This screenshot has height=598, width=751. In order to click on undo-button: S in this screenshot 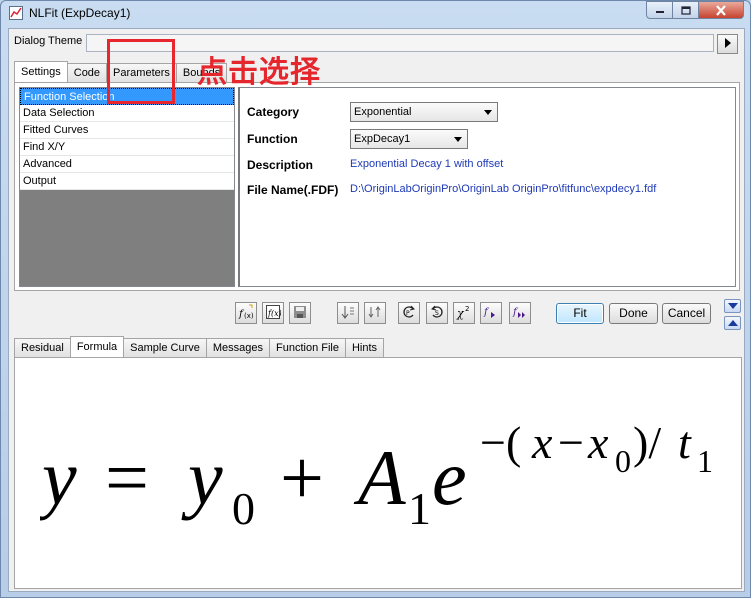, I will do `click(437, 313)`.